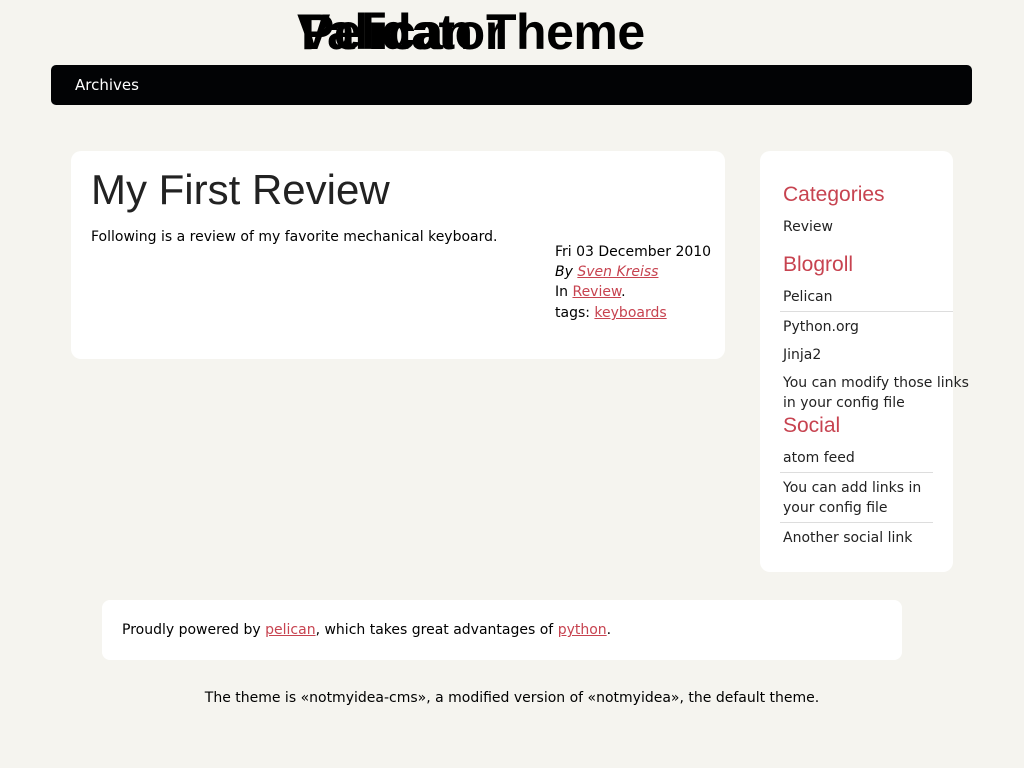 The height and width of the screenshot is (768, 1024). What do you see at coordinates (617, 272) in the screenshot?
I see `author-link: Sven Kreiss` at bounding box center [617, 272].